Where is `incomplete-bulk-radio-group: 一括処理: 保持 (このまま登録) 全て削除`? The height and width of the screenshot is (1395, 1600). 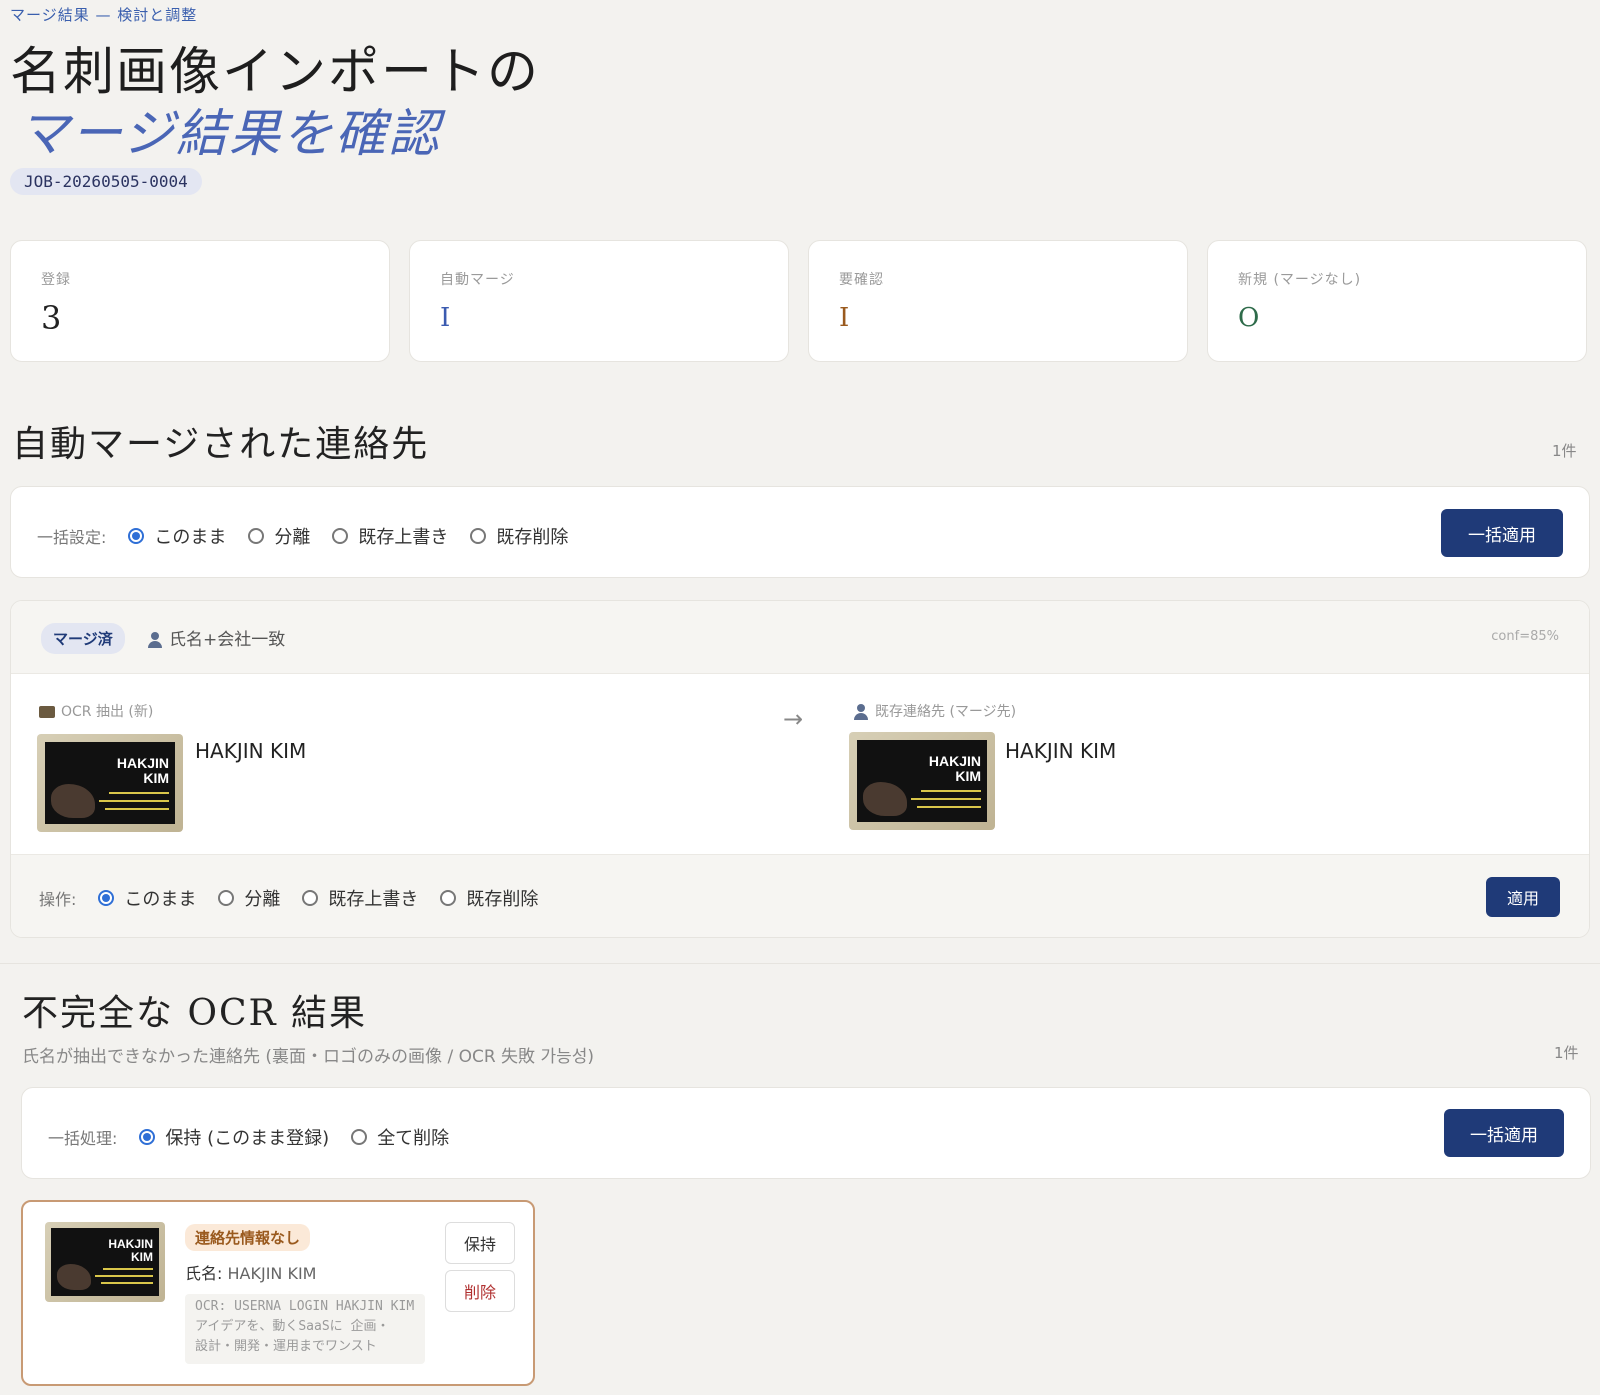 incomplete-bulk-radio-group: 一括処理: 保持 (このまま登録) 全て削除 is located at coordinates (259, 1137).